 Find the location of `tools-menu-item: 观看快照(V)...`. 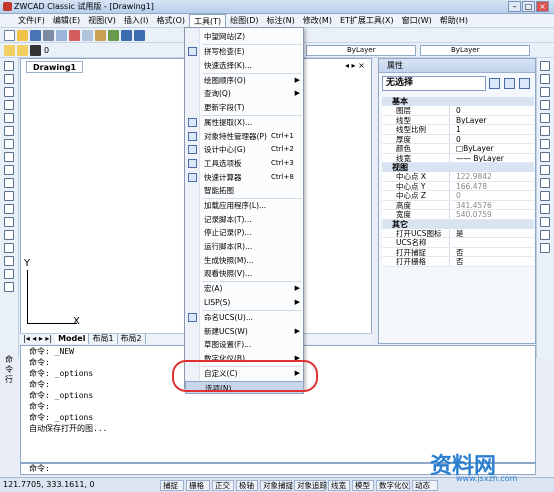

tools-menu-item: 观看快照(V)... is located at coordinates (244, 273).